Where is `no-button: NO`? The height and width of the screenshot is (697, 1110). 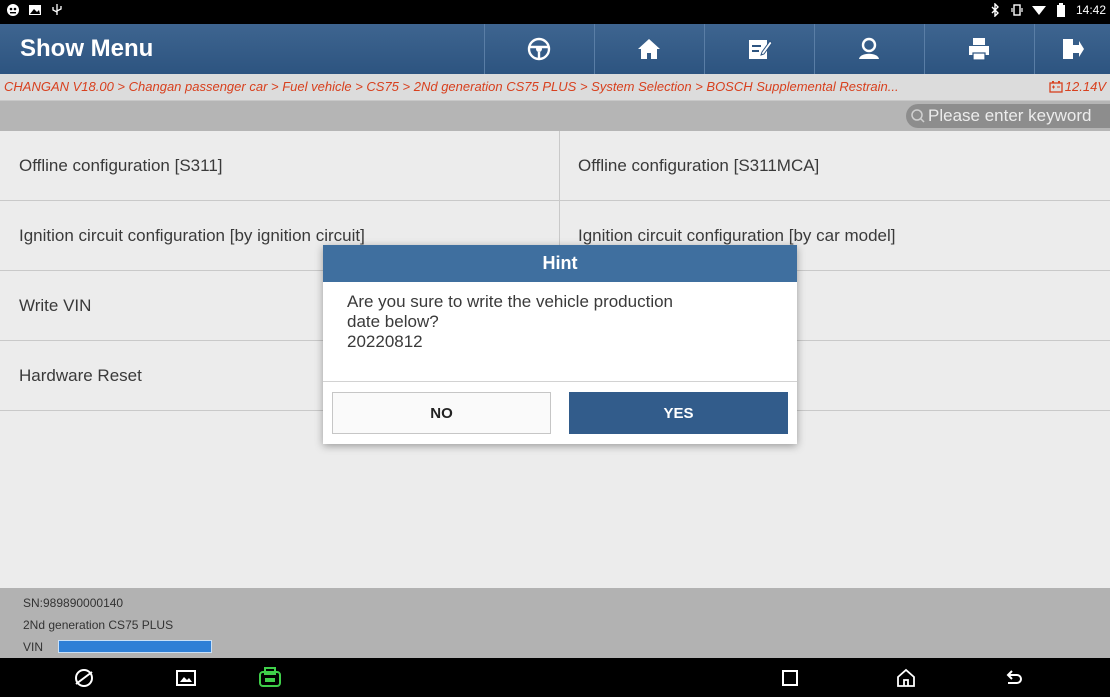 no-button: NO is located at coordinates (441, 413).